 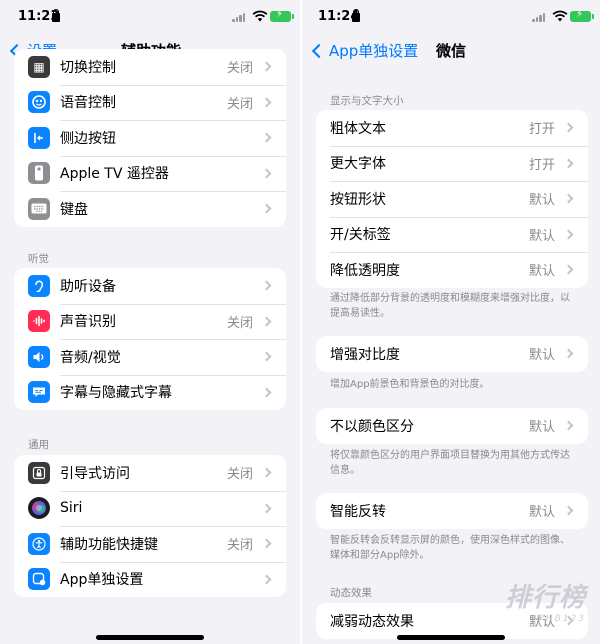 I want to click on list-item-smart-invert: 智能反转 默认, so click(x=452, y=511).